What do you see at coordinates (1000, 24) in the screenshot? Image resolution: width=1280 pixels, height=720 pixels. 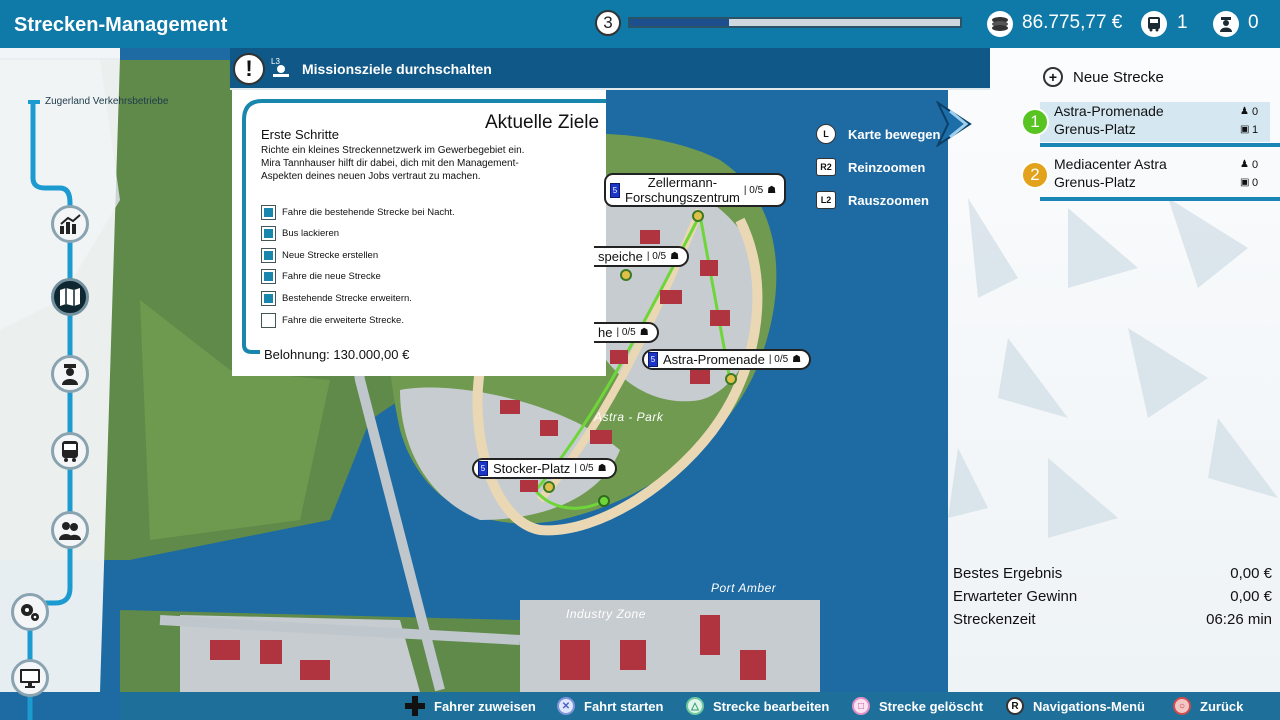 I see `coins-icon` at bounding box center [1000, 24].